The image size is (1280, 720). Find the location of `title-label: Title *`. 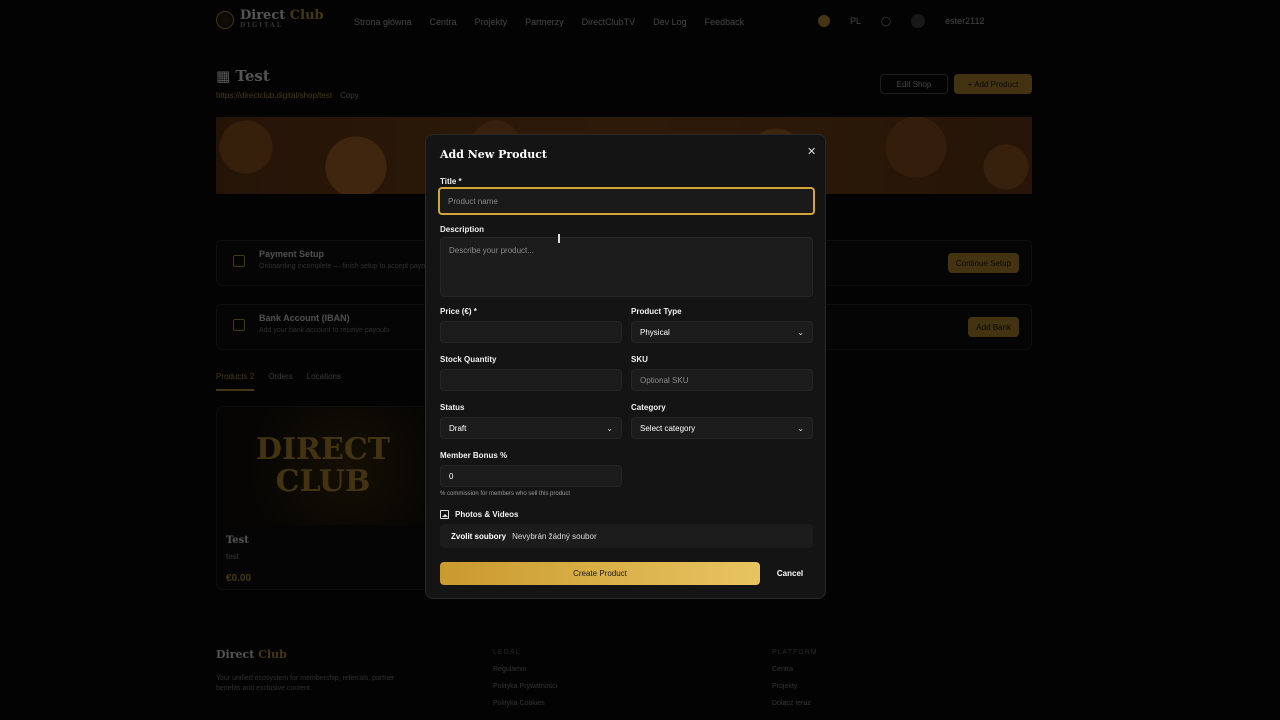

title-label: Title * is located at coordinates (451, 181).